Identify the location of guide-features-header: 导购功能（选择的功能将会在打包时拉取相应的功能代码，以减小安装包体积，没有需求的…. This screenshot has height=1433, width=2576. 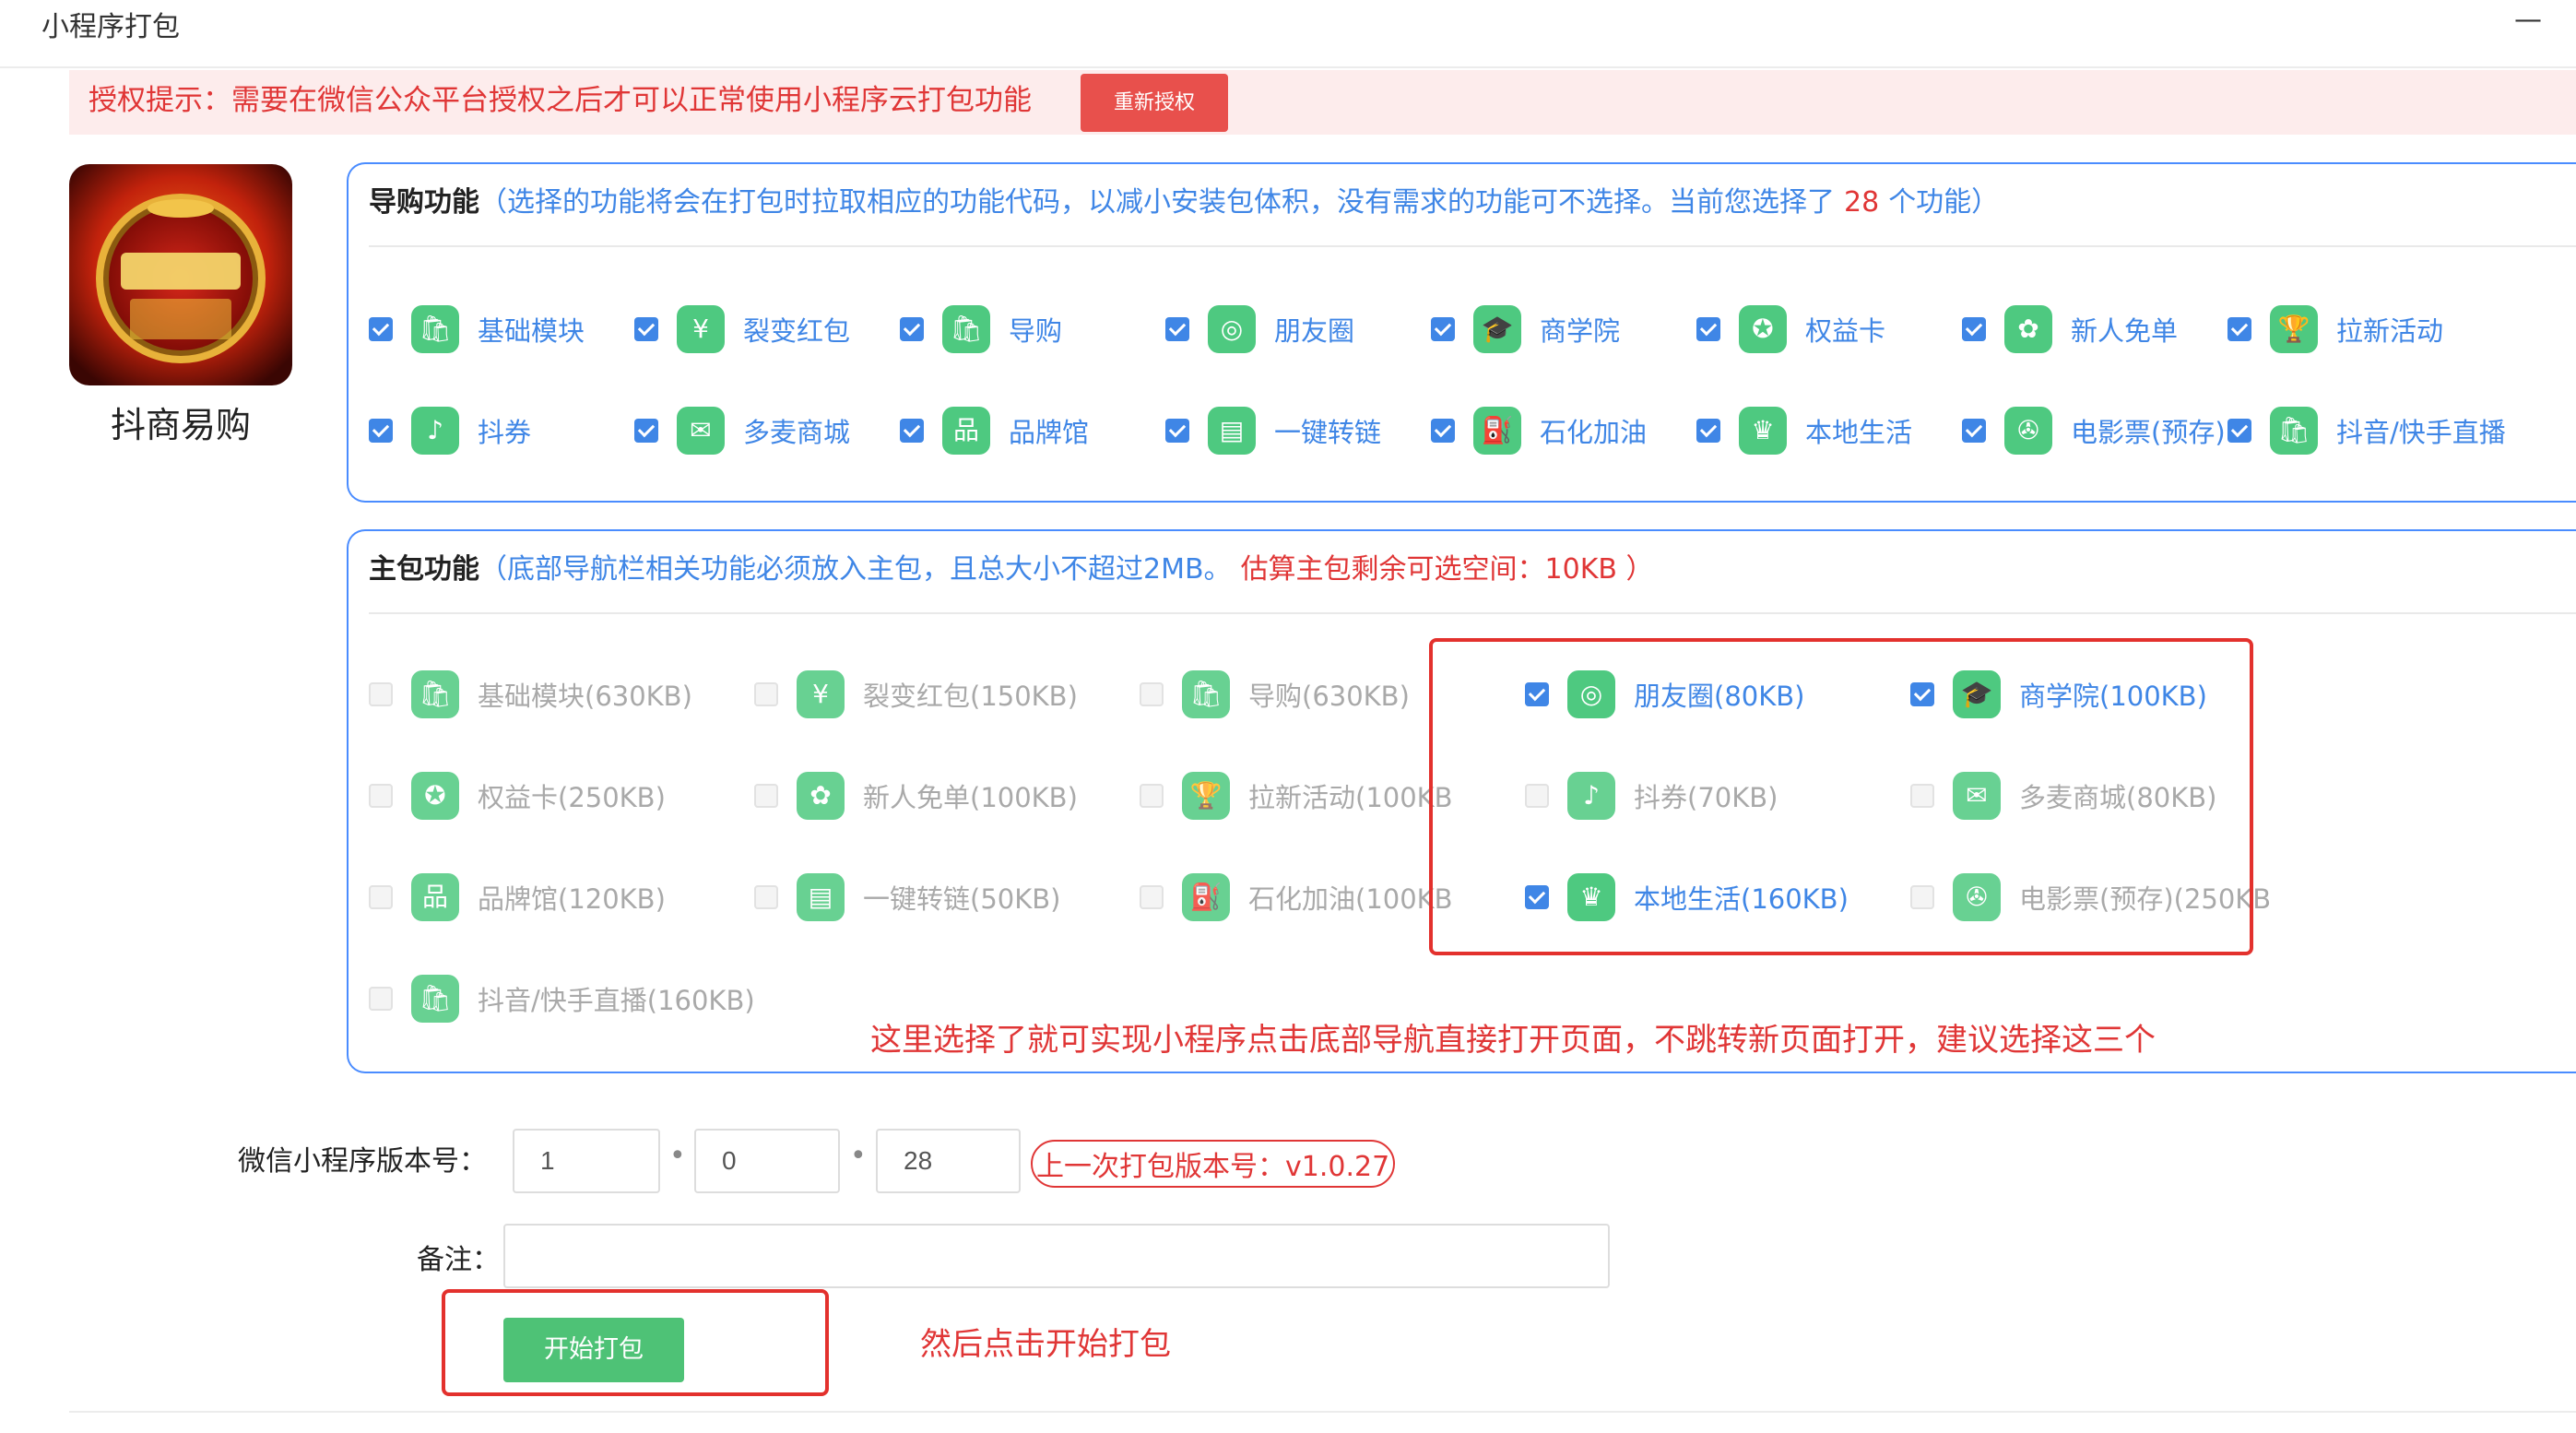
(1184, 203).